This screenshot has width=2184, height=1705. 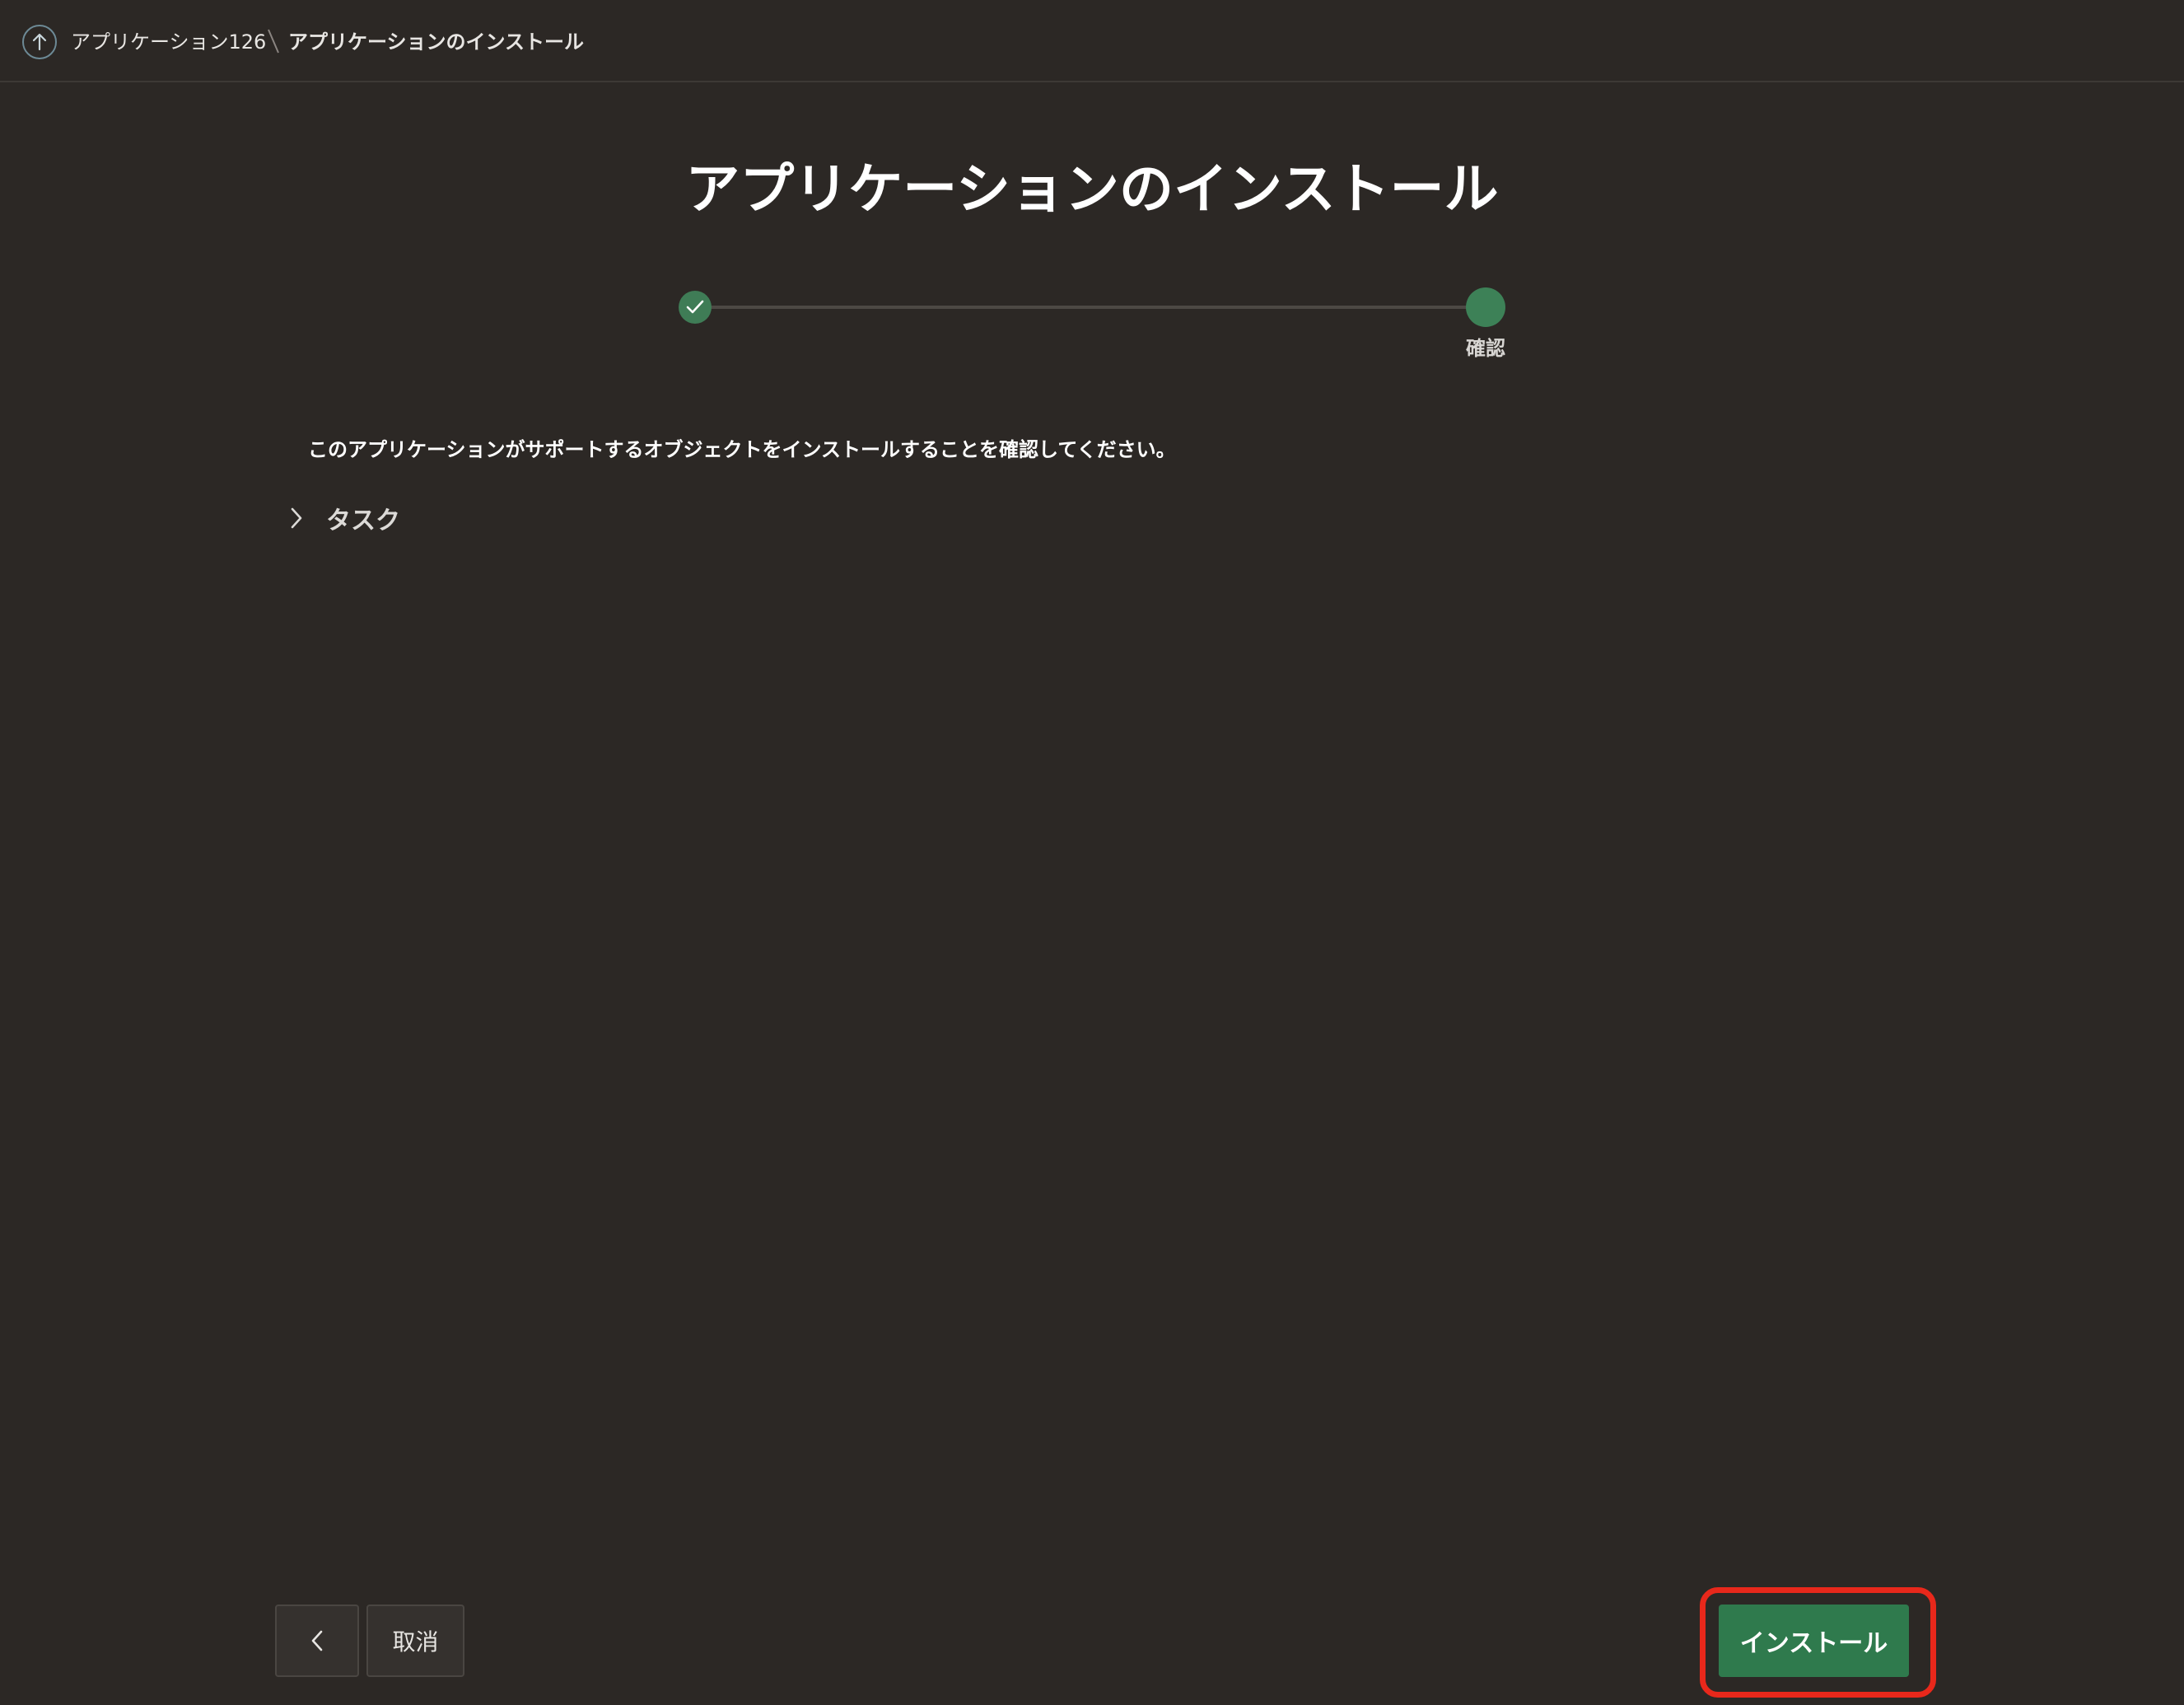 What do you see at coordinates (296, 518) in the screenshot?
I see `chevron-right-icon` at bounding box center [296, 518].